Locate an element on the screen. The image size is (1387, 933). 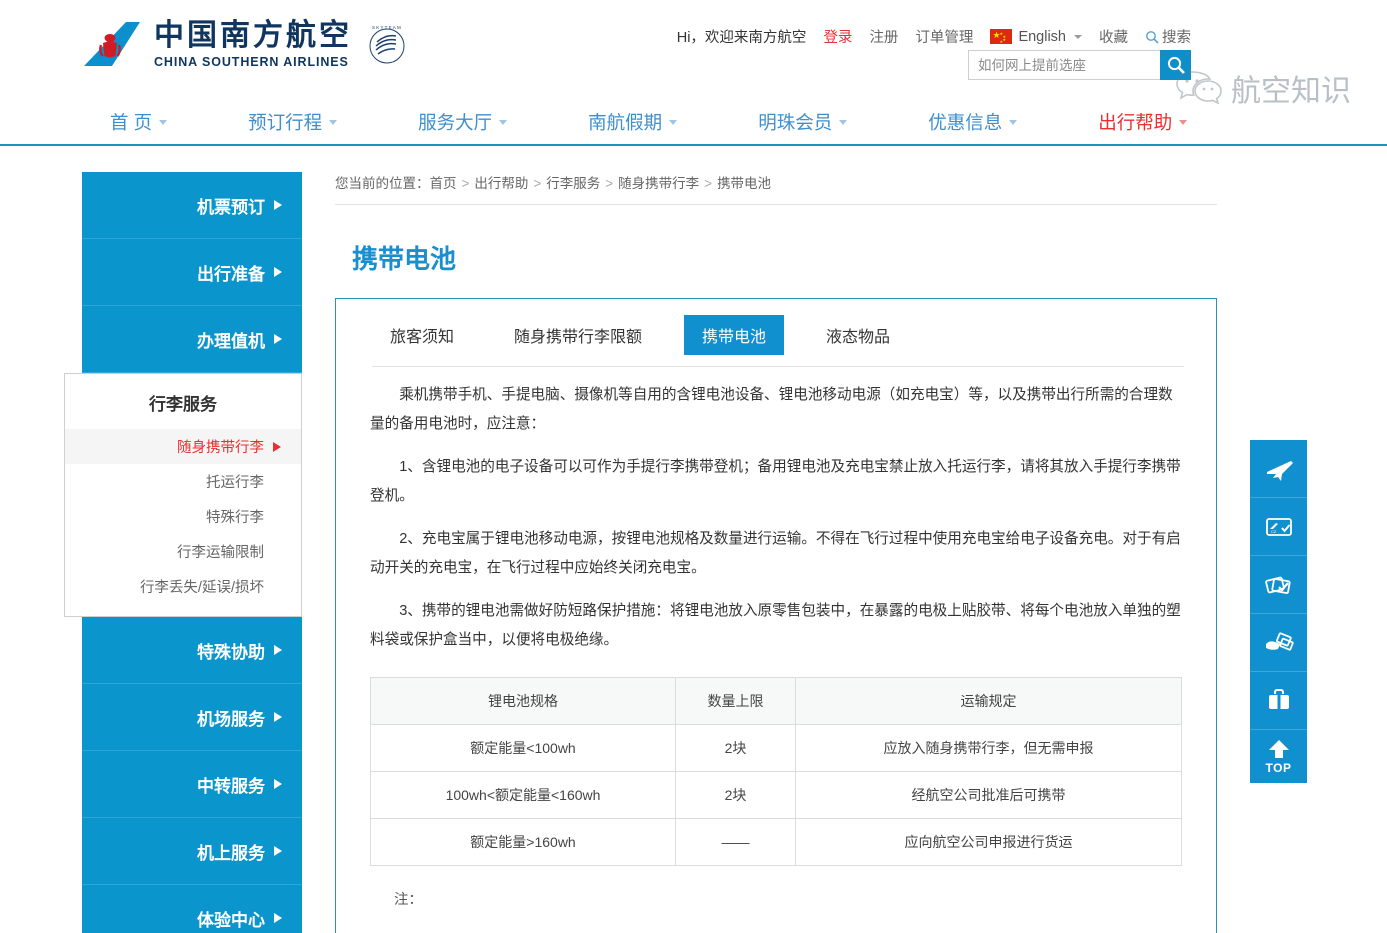
breadcrumb-item-3: 随身携带行李 is located at coordinates (658, 183).